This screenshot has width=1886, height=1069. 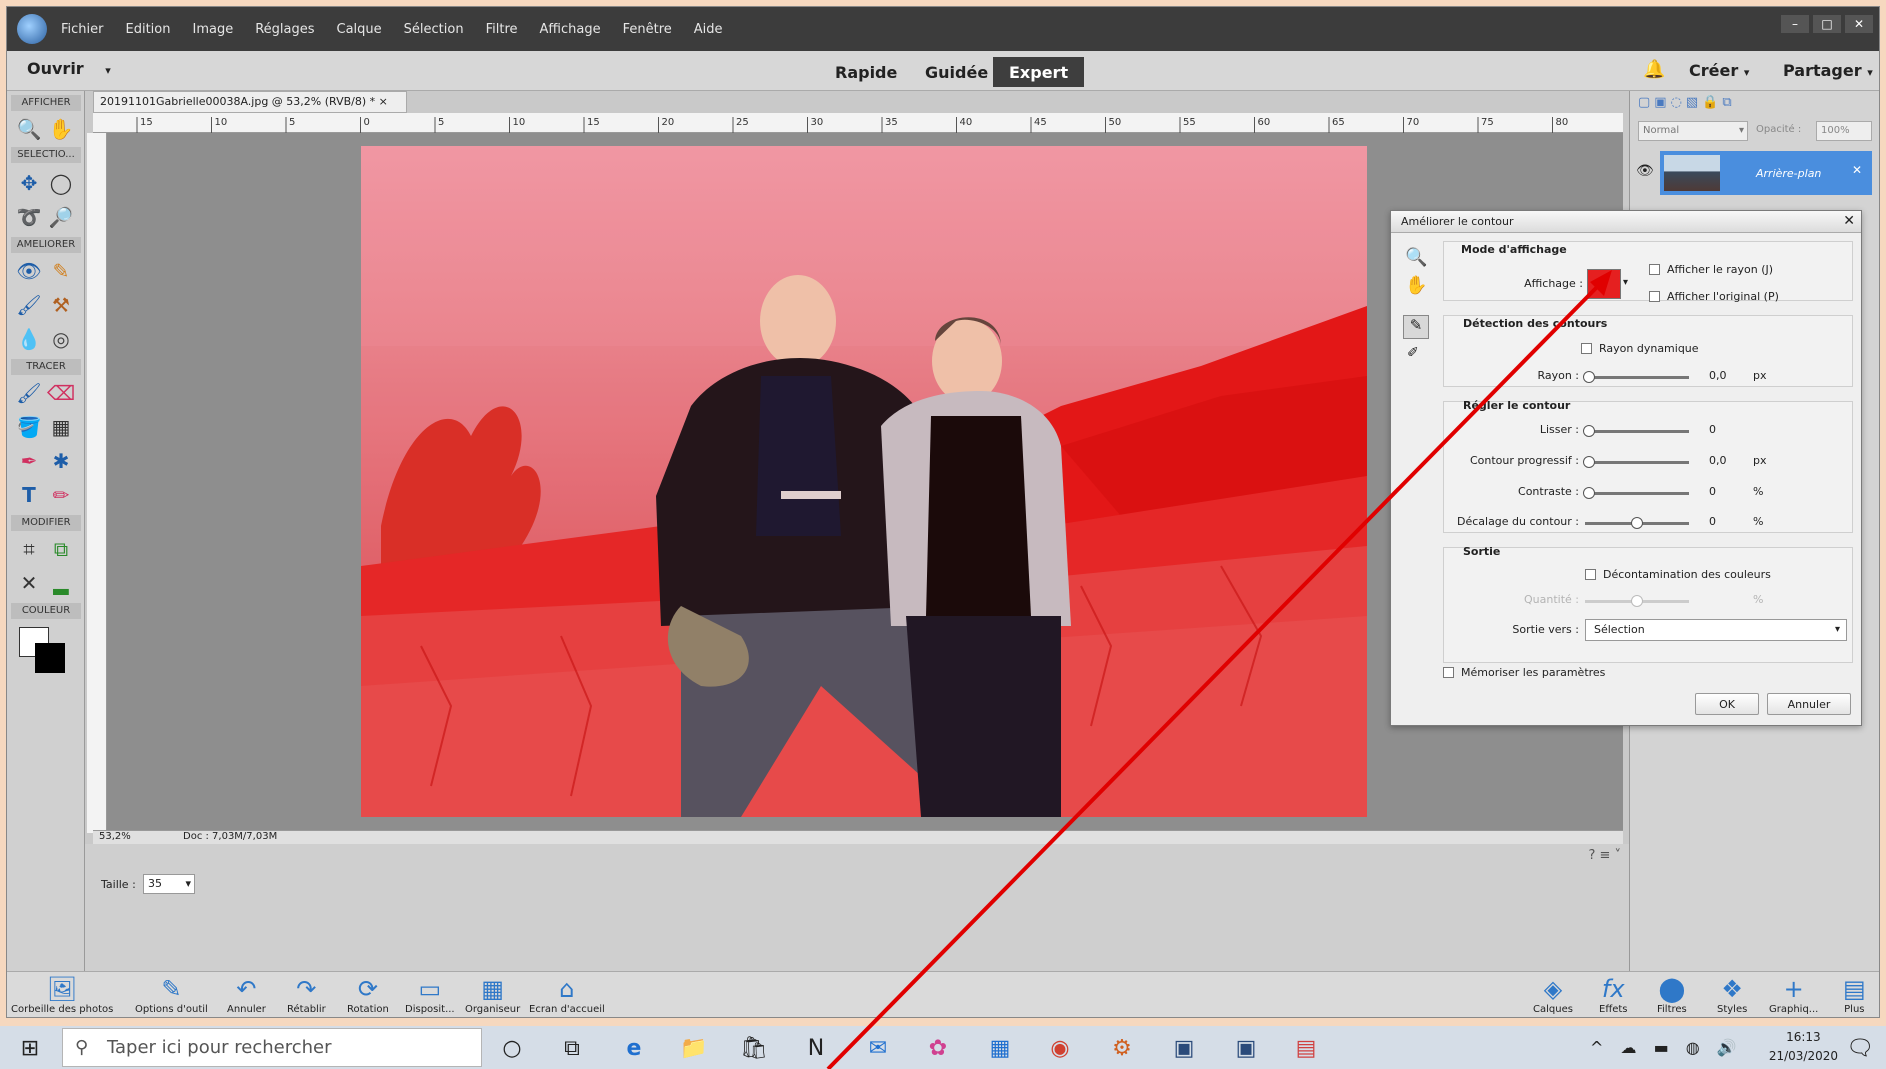 I want to click on lasso-tool-icon: ➰, so click(x=29, y=217).